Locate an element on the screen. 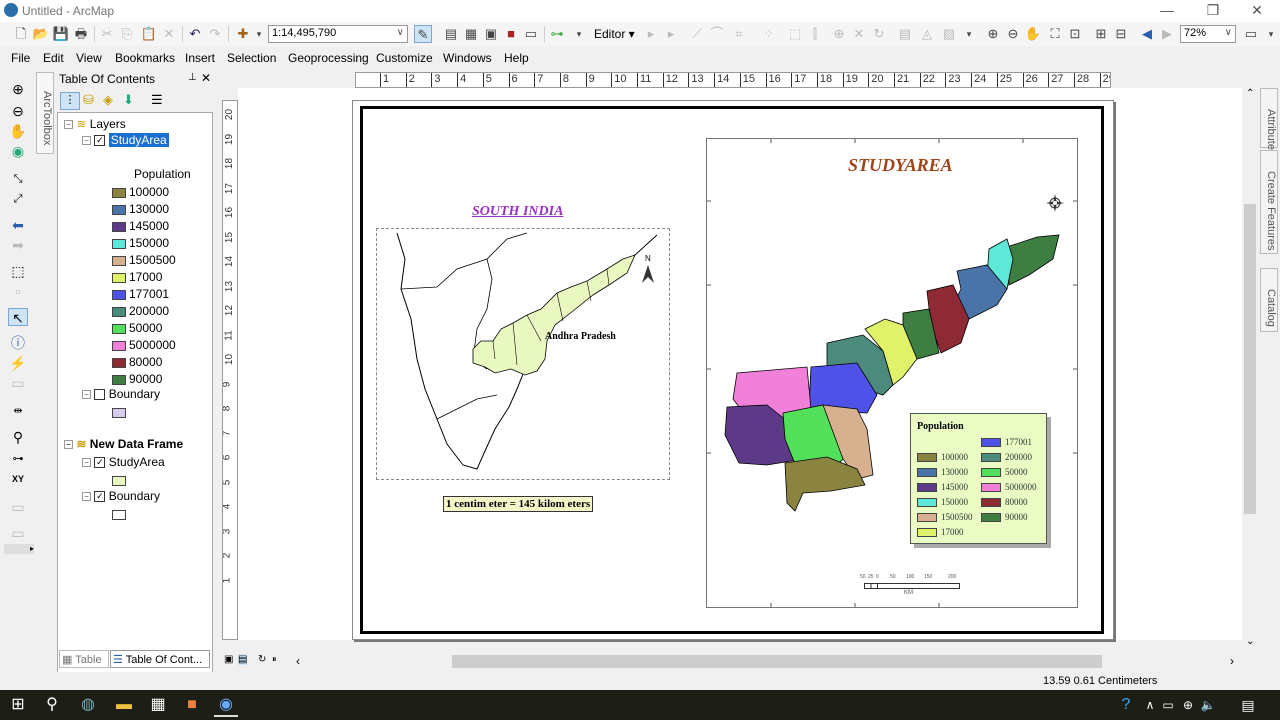 This screenshot has width=1280, height=720. windows-start-icon: ⊞ is located at coordinates (18, 705).